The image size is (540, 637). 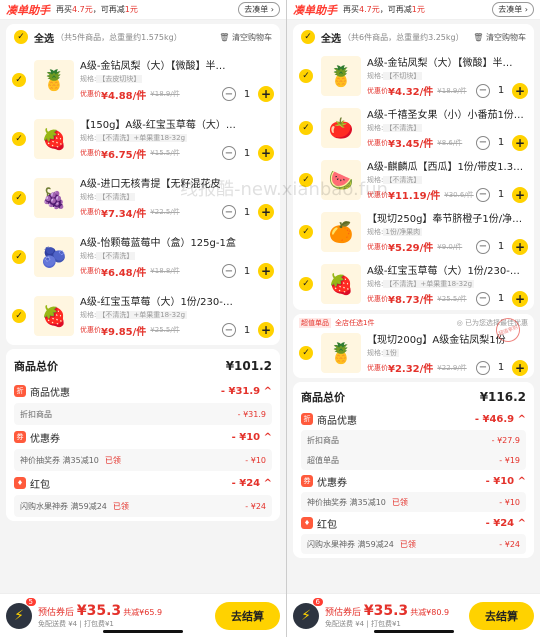 What do you see at coordinates (177, 241) in the screenshot?
I see `product-name: A级-怡颗莓蓝莓中（盒）125g-1盒` at bounding box center [177, 241].